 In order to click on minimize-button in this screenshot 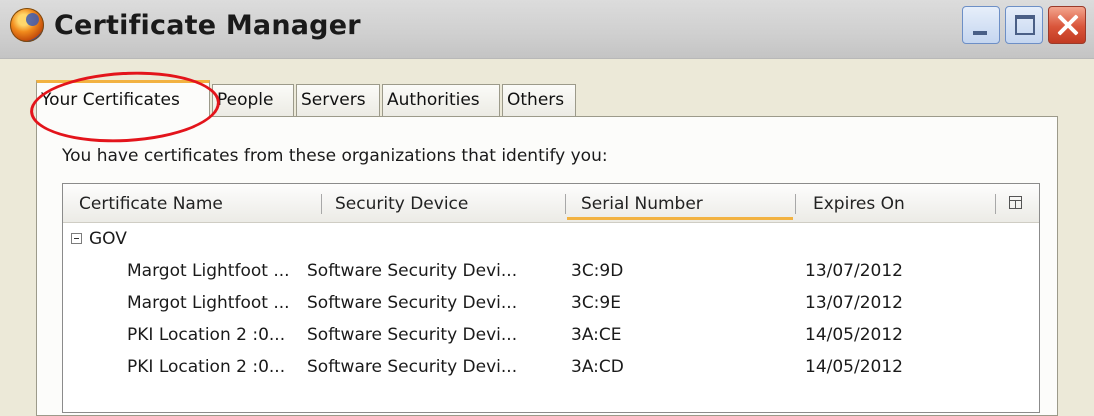, I will do `click(981, 25)`.